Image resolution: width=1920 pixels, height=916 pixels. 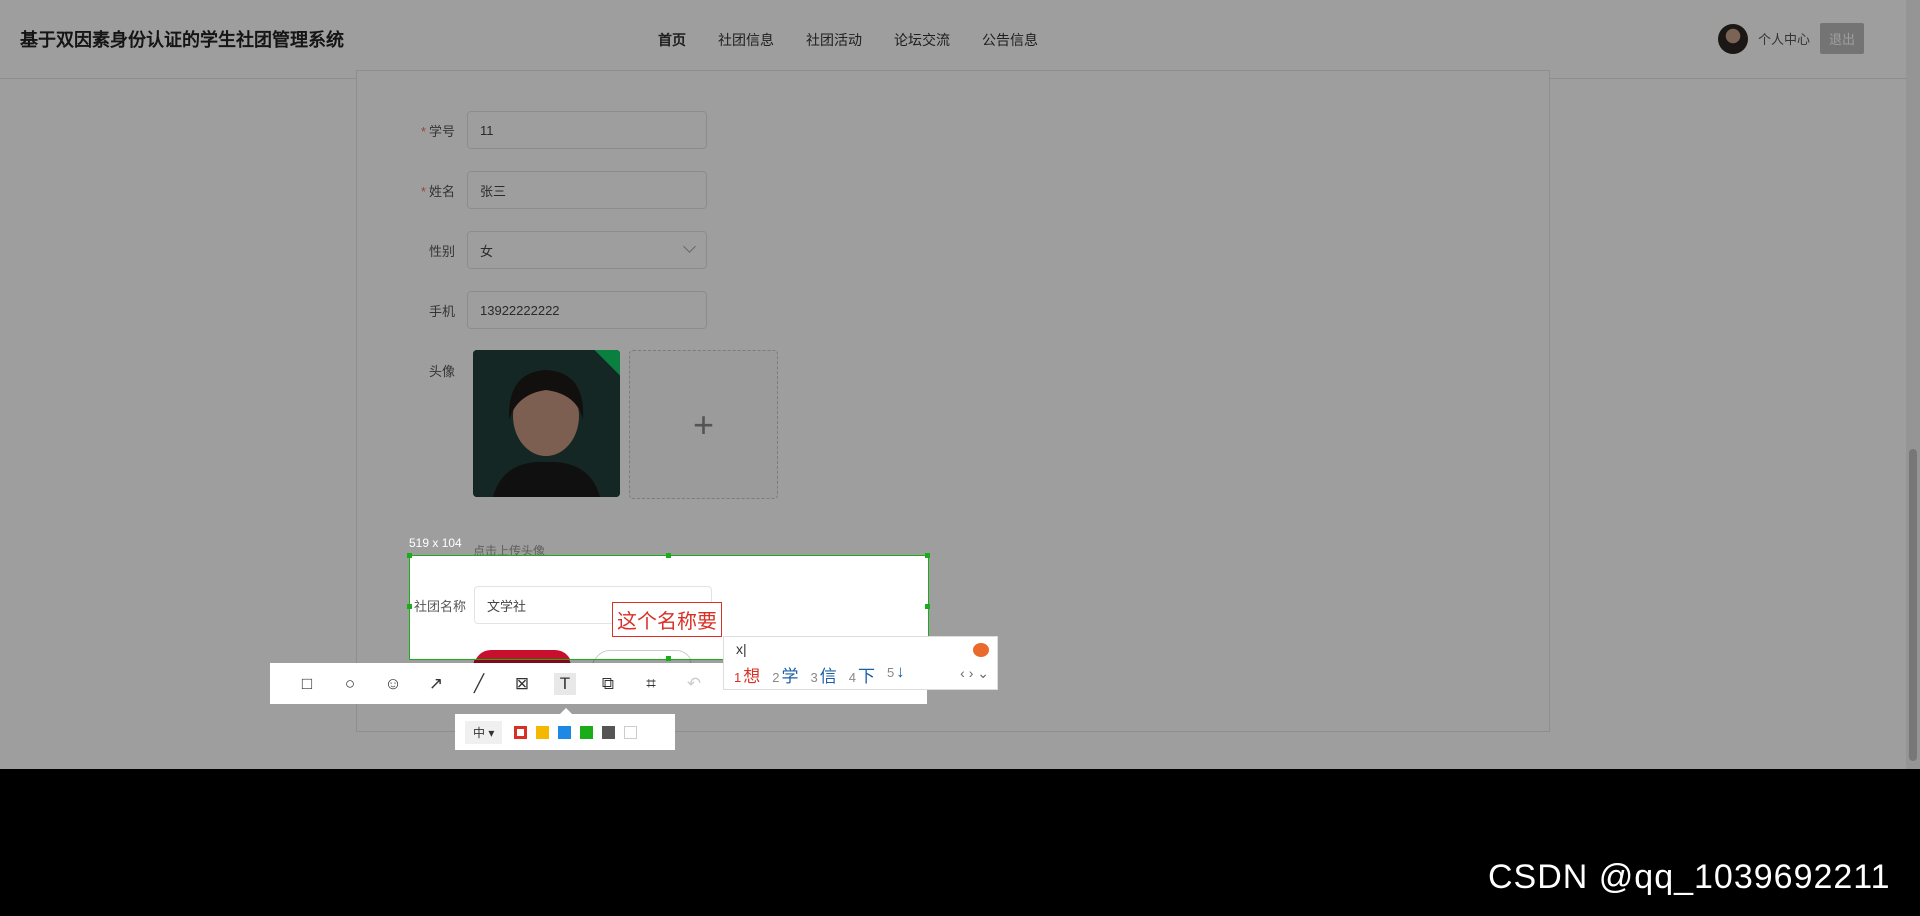 I want to click on resize-handle-e, so click(x=927, y=606).